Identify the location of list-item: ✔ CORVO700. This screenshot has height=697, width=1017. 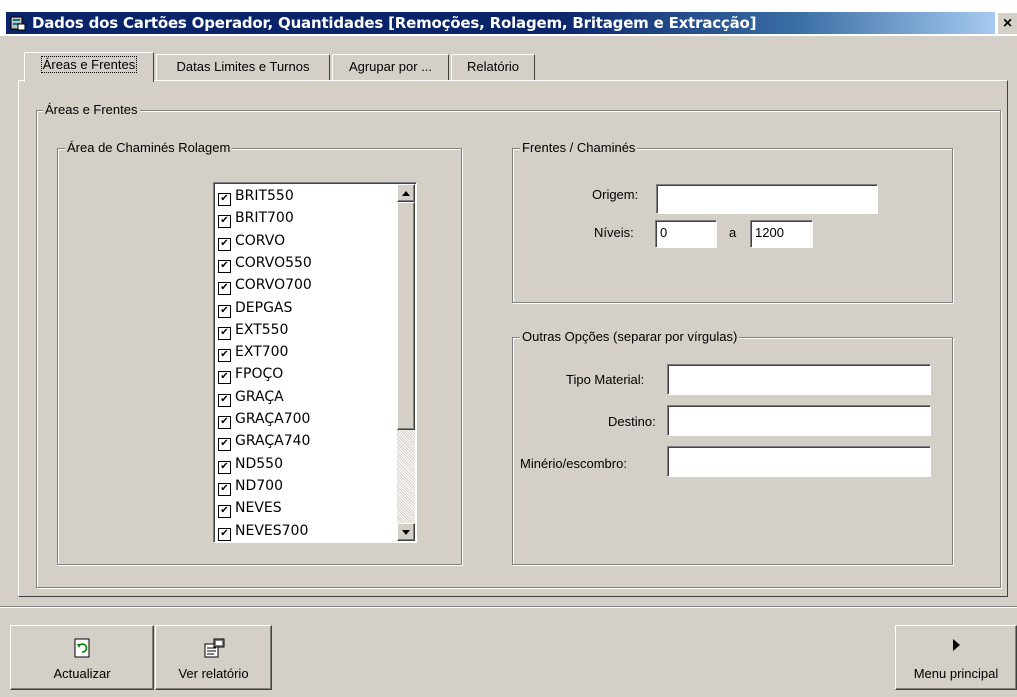
(265, 285).